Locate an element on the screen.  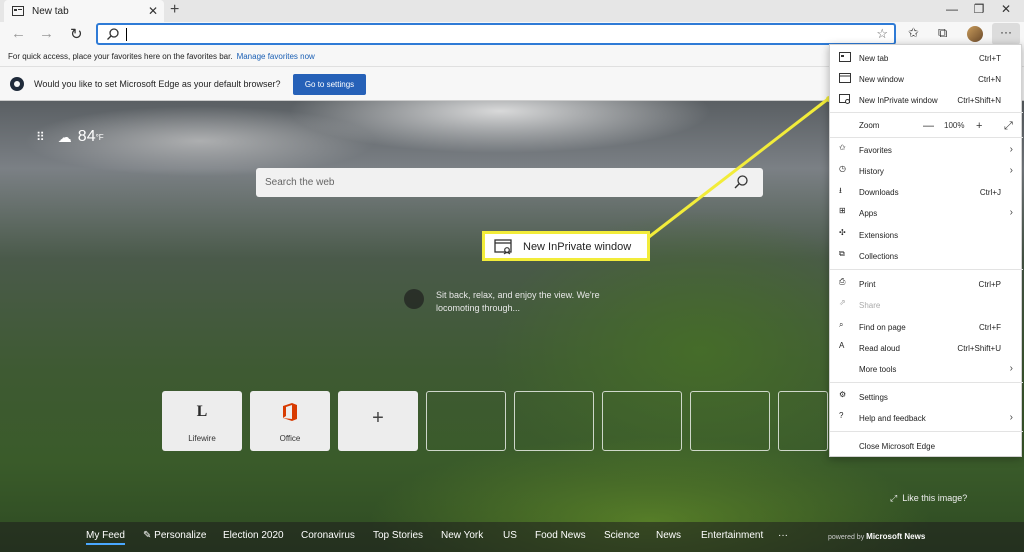
expand-arrow-icon: ⤢ is located at coordinates (894, 498).